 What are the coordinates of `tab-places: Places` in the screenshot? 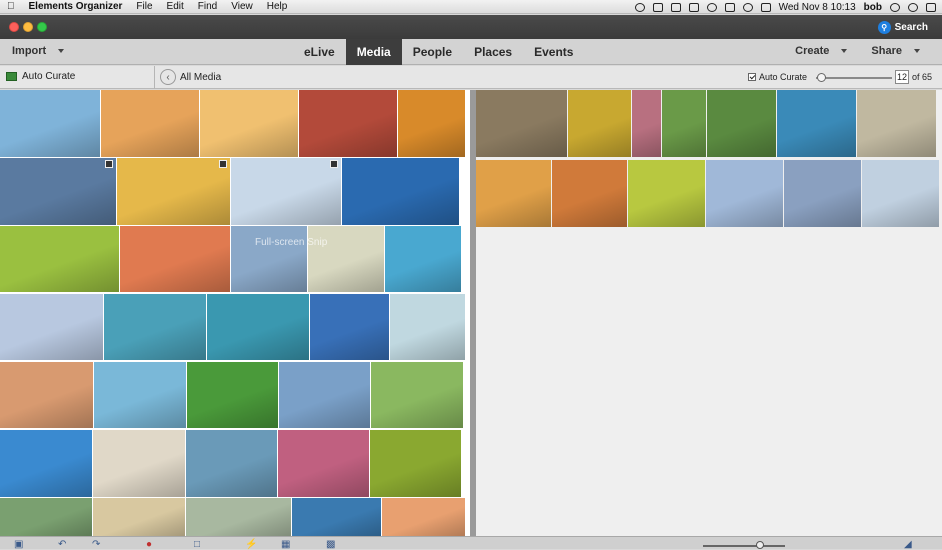 It's located at (493, 52).